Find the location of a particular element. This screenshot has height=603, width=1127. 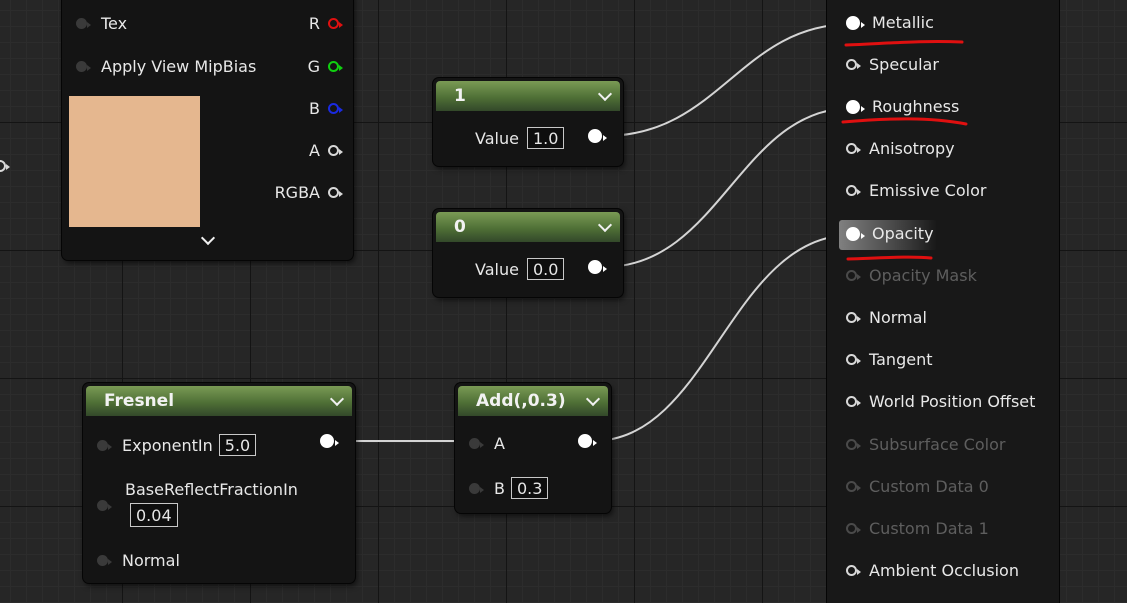

customdata1-pin-icon is located at coordinates (853, 528).